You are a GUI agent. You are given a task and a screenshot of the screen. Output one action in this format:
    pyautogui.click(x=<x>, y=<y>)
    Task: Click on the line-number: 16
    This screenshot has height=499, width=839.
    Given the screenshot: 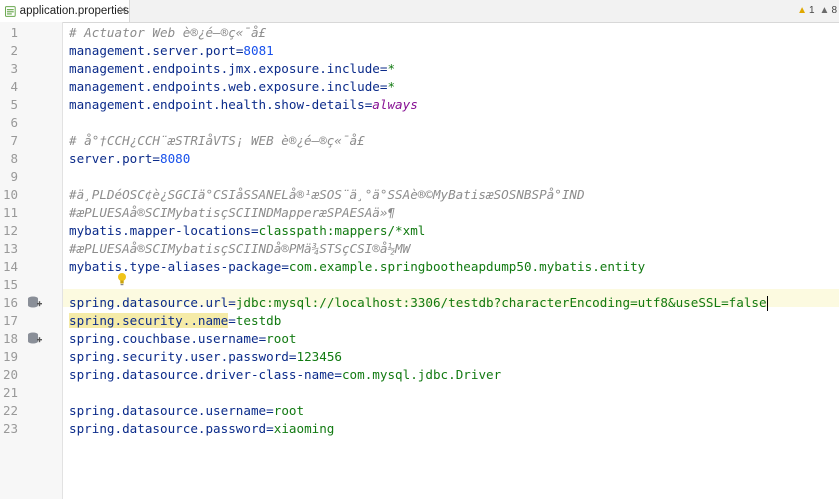 What is the action you would take?
    pyautogui.click(x=10, y=302)
    